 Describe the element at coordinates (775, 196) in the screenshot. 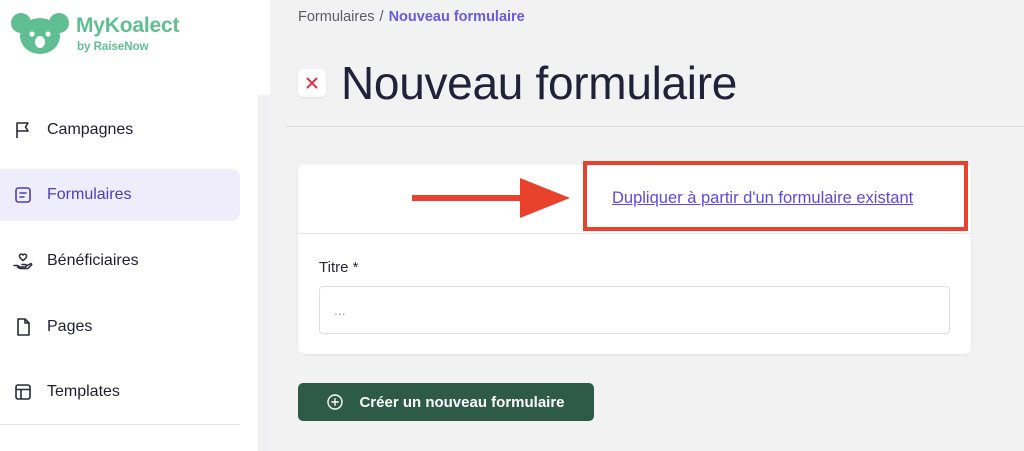

I see `annotation-highlight-box` at that location.